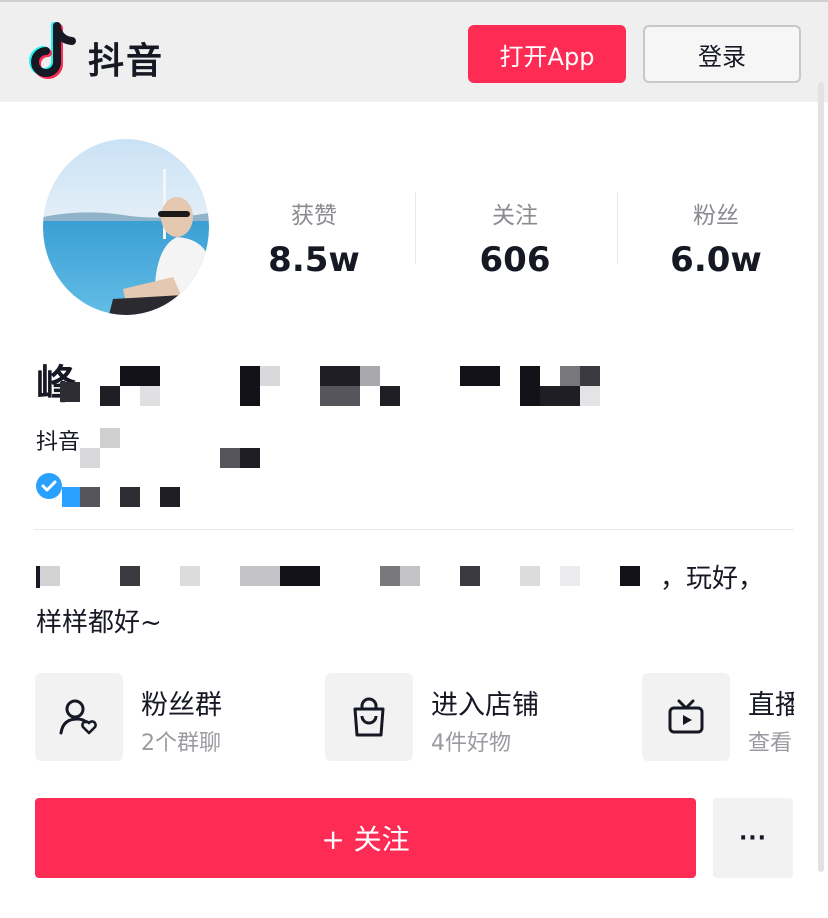 The image size is (828, 918). I want to click on shopping-bag-icon, so click(369, 717).